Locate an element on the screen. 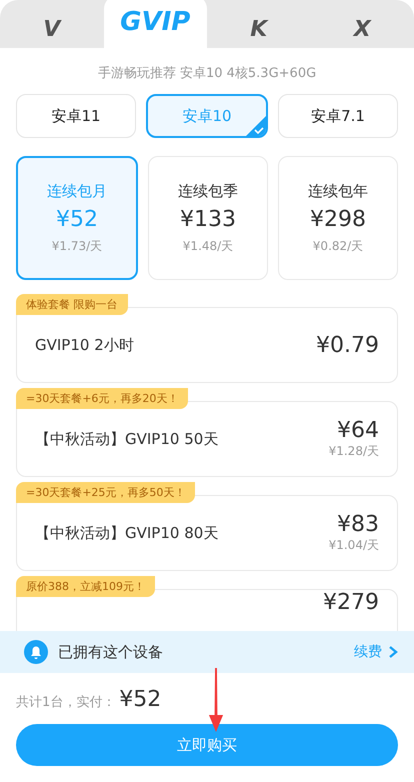 This screenshot has width=414, height=782. chevron-right-icon is located at coordinates (393, 652).